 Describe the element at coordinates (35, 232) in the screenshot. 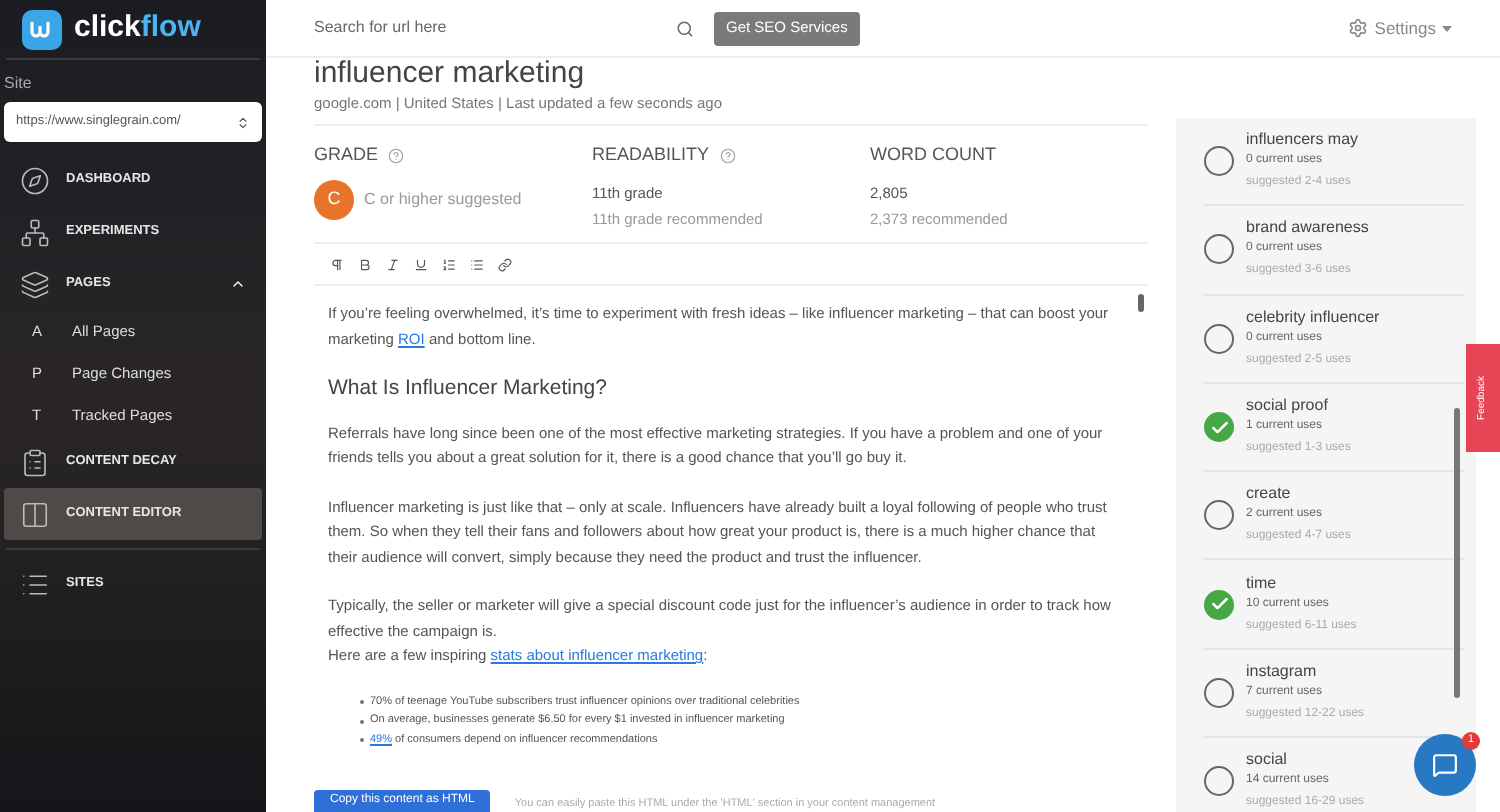

I see `network-icon` at that location.